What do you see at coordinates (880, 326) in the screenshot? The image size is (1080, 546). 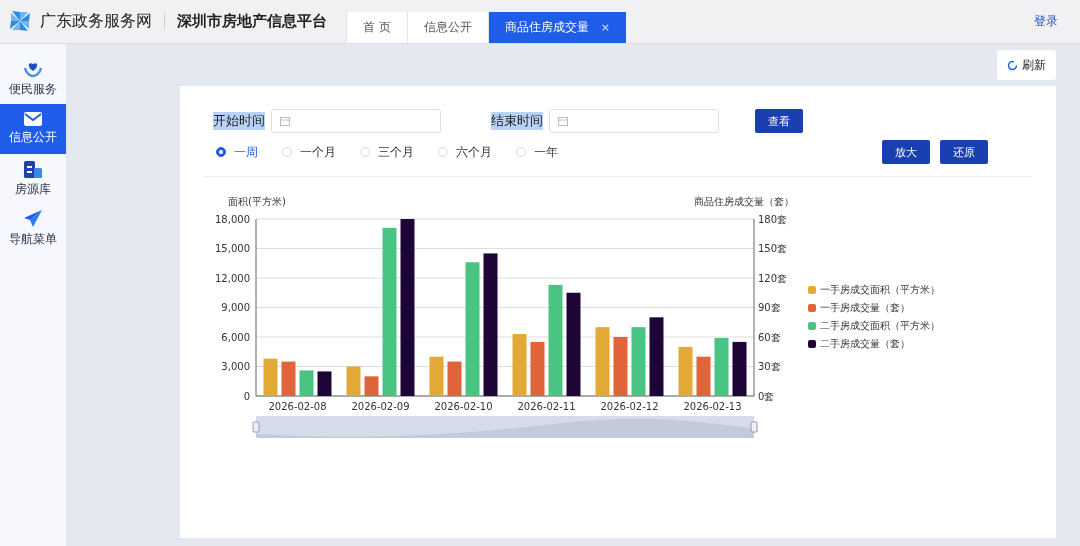 I see `legend-label: 二手房成交面积（平方米）` at bounding box center [880, 326].